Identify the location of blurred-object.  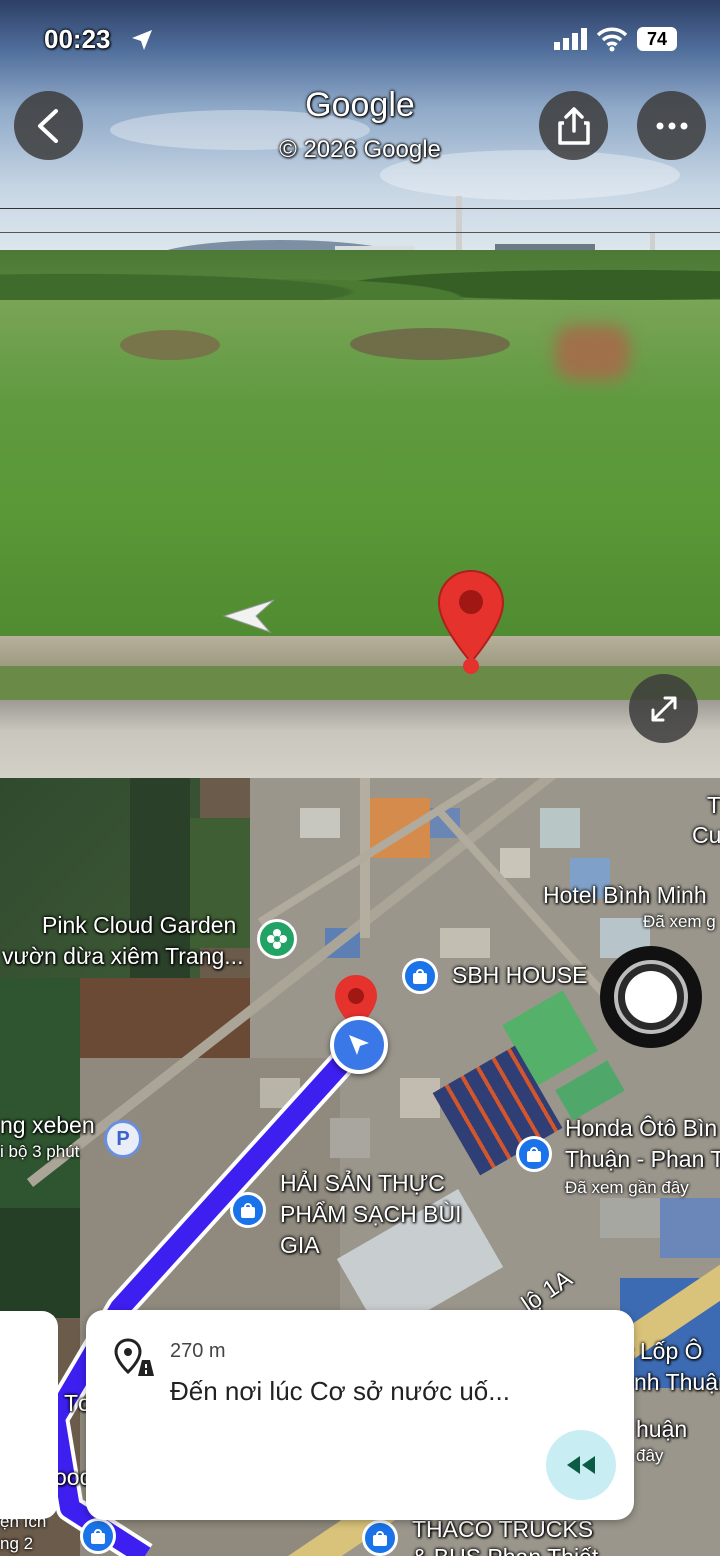
(592, 352).